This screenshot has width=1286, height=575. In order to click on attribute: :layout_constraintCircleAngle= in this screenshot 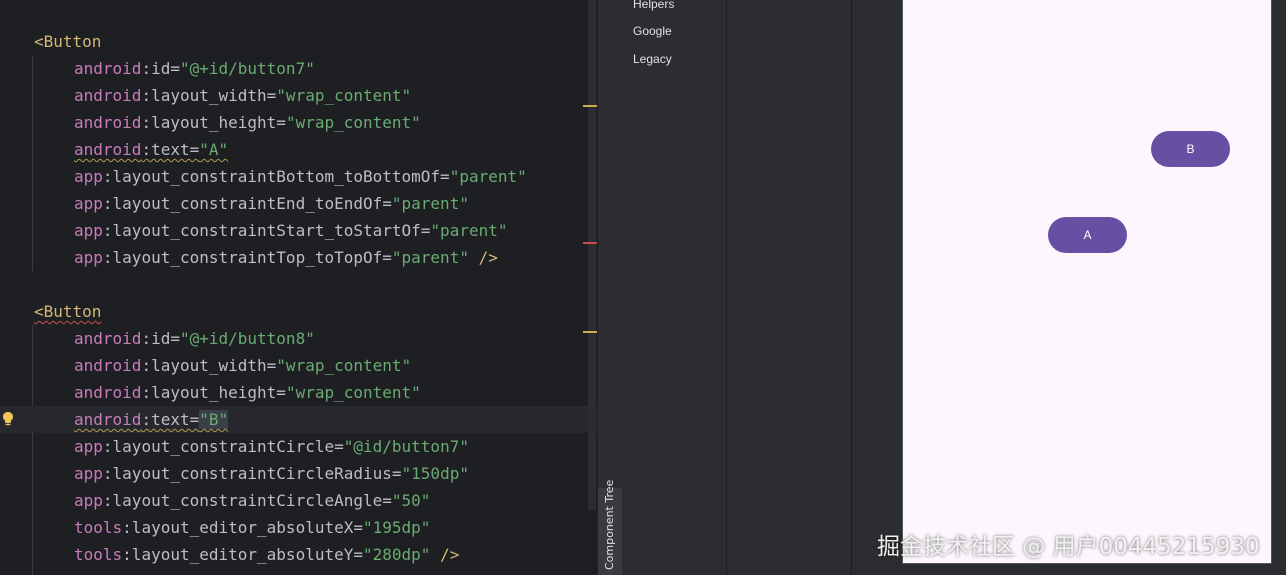, I will do `click(247, 500)`.